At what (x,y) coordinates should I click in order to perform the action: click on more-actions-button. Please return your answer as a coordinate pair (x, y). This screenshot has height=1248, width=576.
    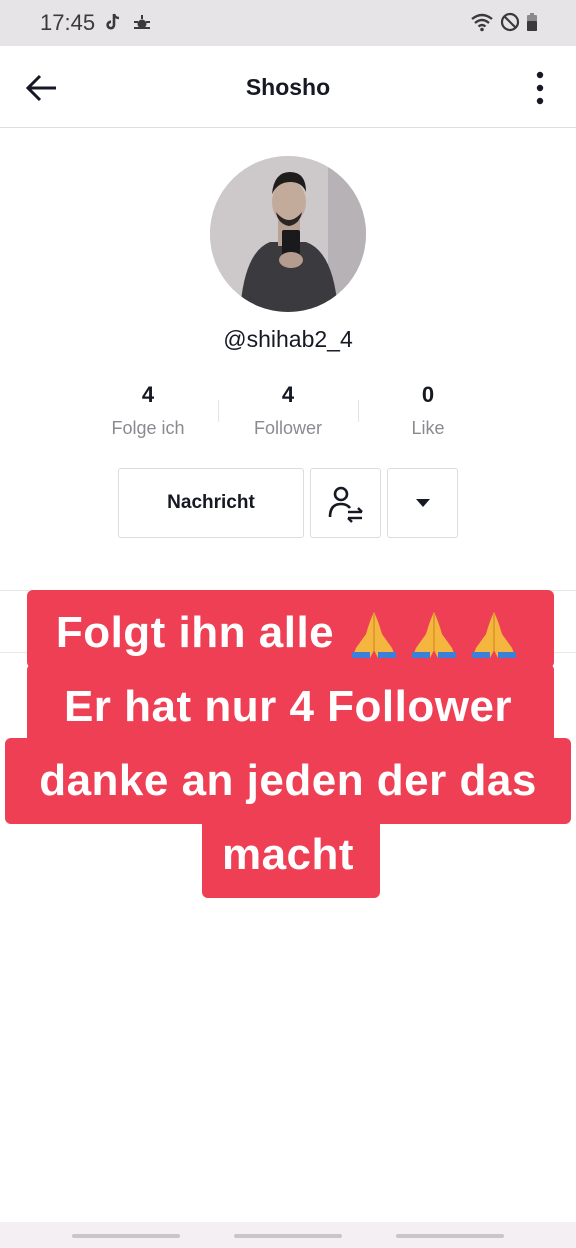
    Looking at the image, I should click on (422, 503).